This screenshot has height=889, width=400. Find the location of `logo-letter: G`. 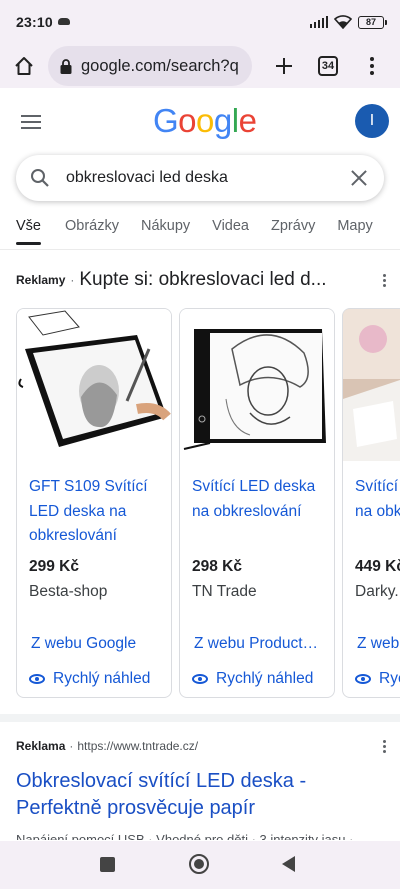

logo-letter: G is located at coordinates (166, 120).